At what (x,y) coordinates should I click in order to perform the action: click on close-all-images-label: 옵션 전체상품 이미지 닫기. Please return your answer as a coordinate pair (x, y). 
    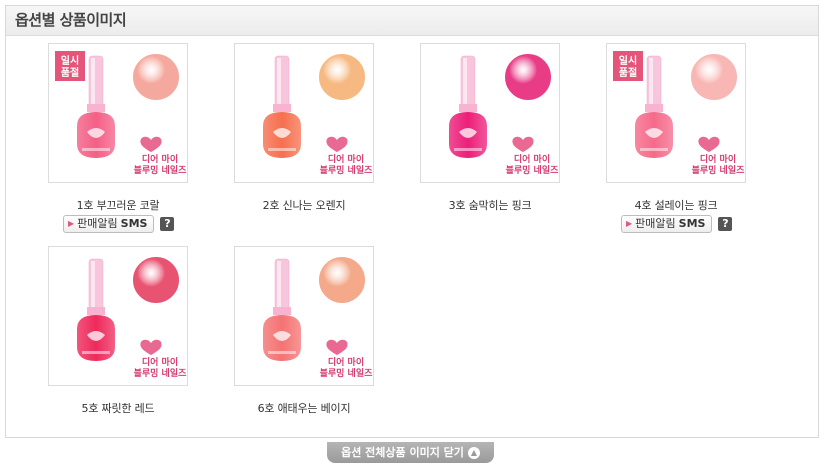
    Looking at the image, I should click on (402, 452).